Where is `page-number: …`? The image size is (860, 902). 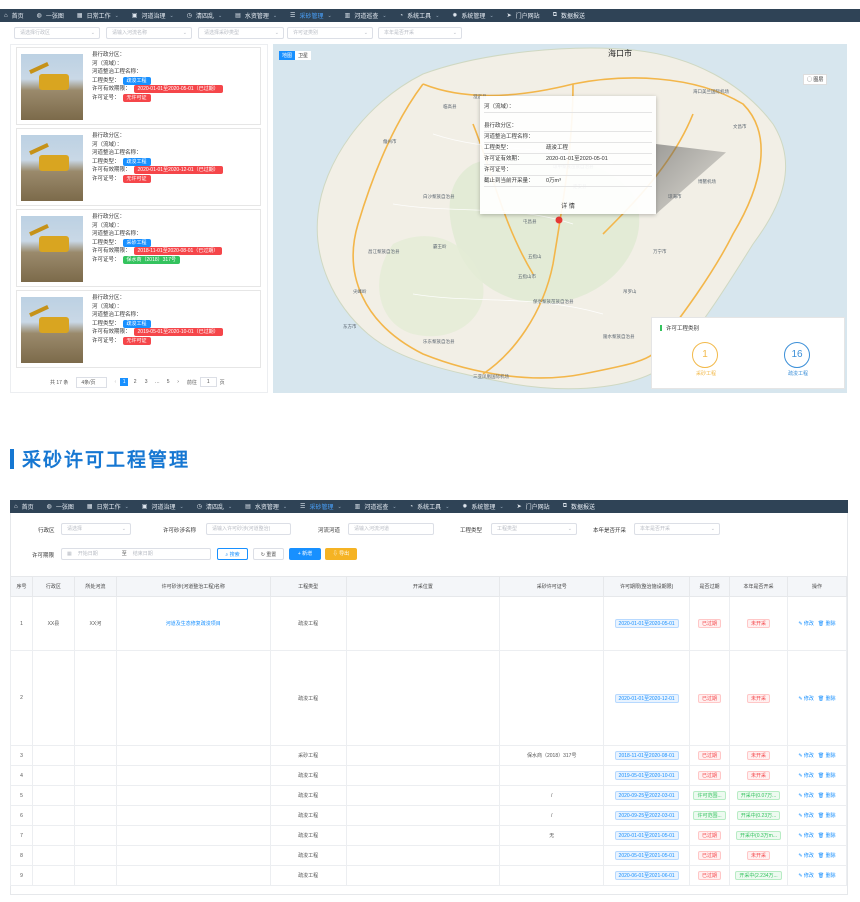 page-number: … is located at coordinates (157, 382).